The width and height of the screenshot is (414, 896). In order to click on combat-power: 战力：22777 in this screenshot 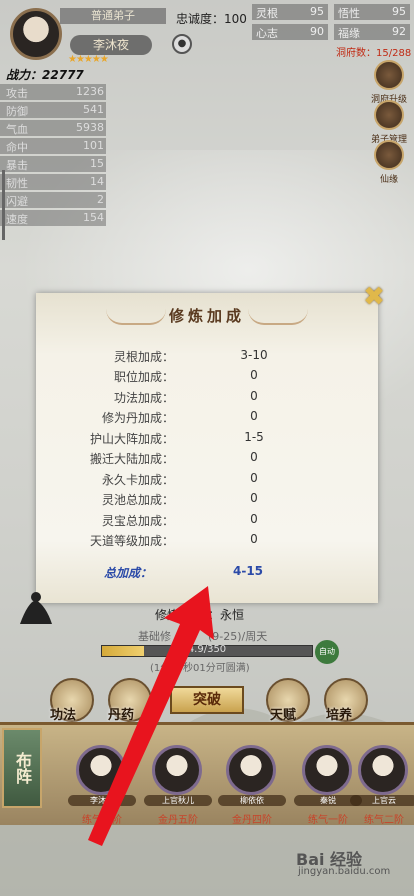, I will do `click(45, 74)`.